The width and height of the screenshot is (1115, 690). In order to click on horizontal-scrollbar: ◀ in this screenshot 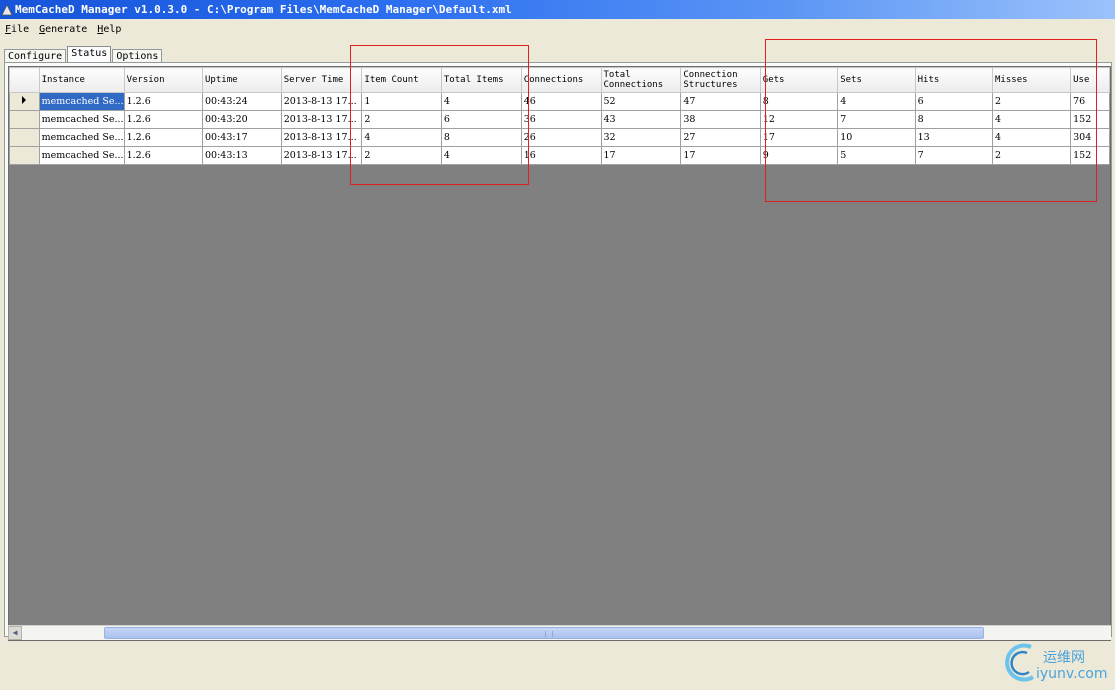, I will do `click(559, 632)`.